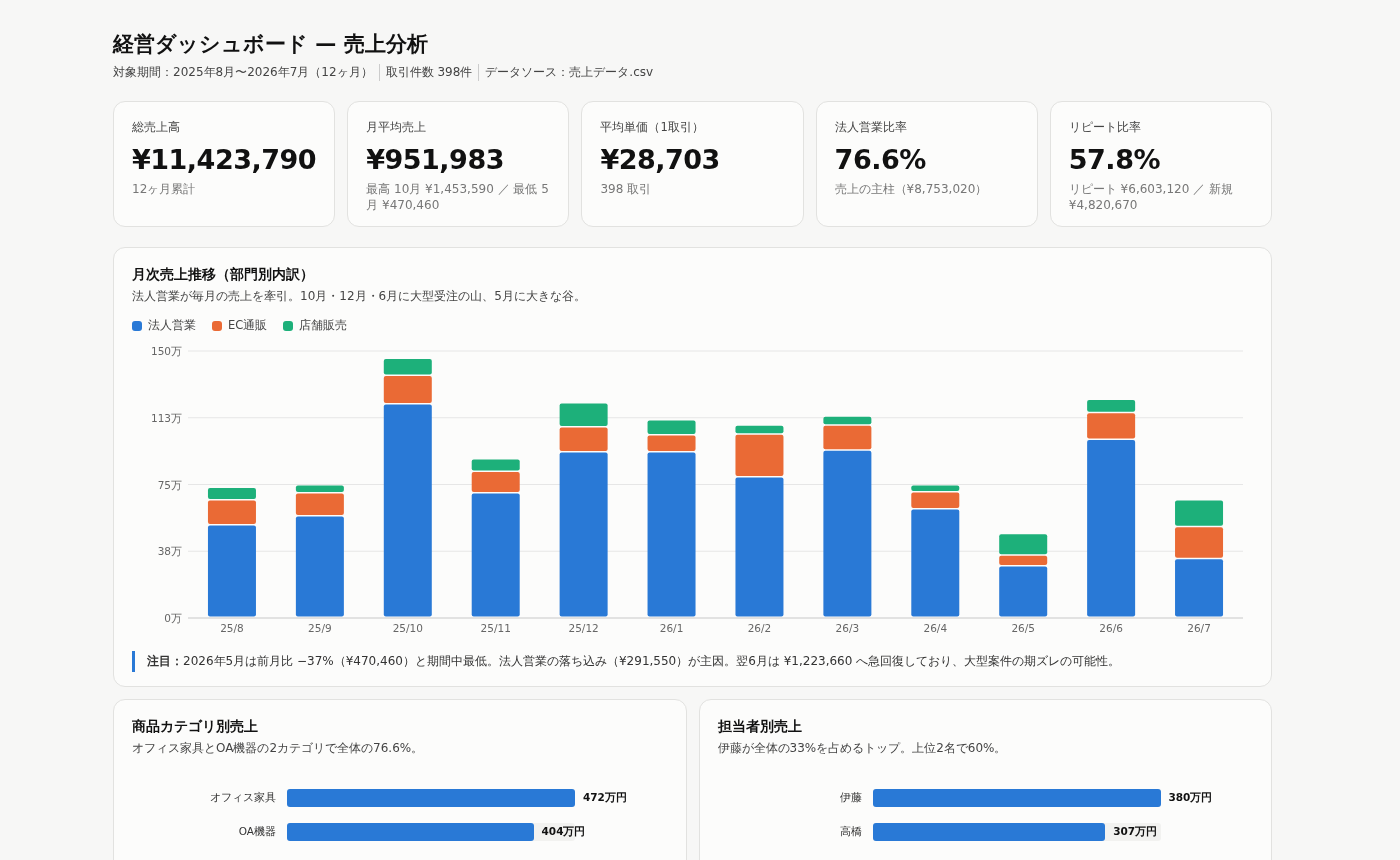 The width and height of the screenshot is (1400, 860). I want to click on axis-tick-label: 0万, so click(173, 618).